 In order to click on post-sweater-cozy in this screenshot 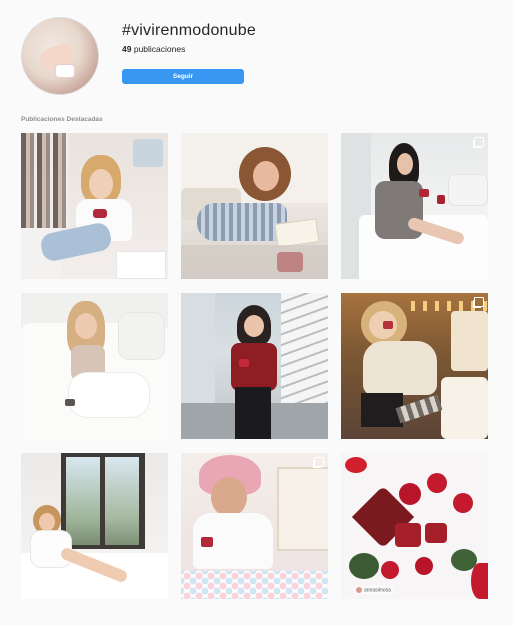, I will do `click(414, 366)`.